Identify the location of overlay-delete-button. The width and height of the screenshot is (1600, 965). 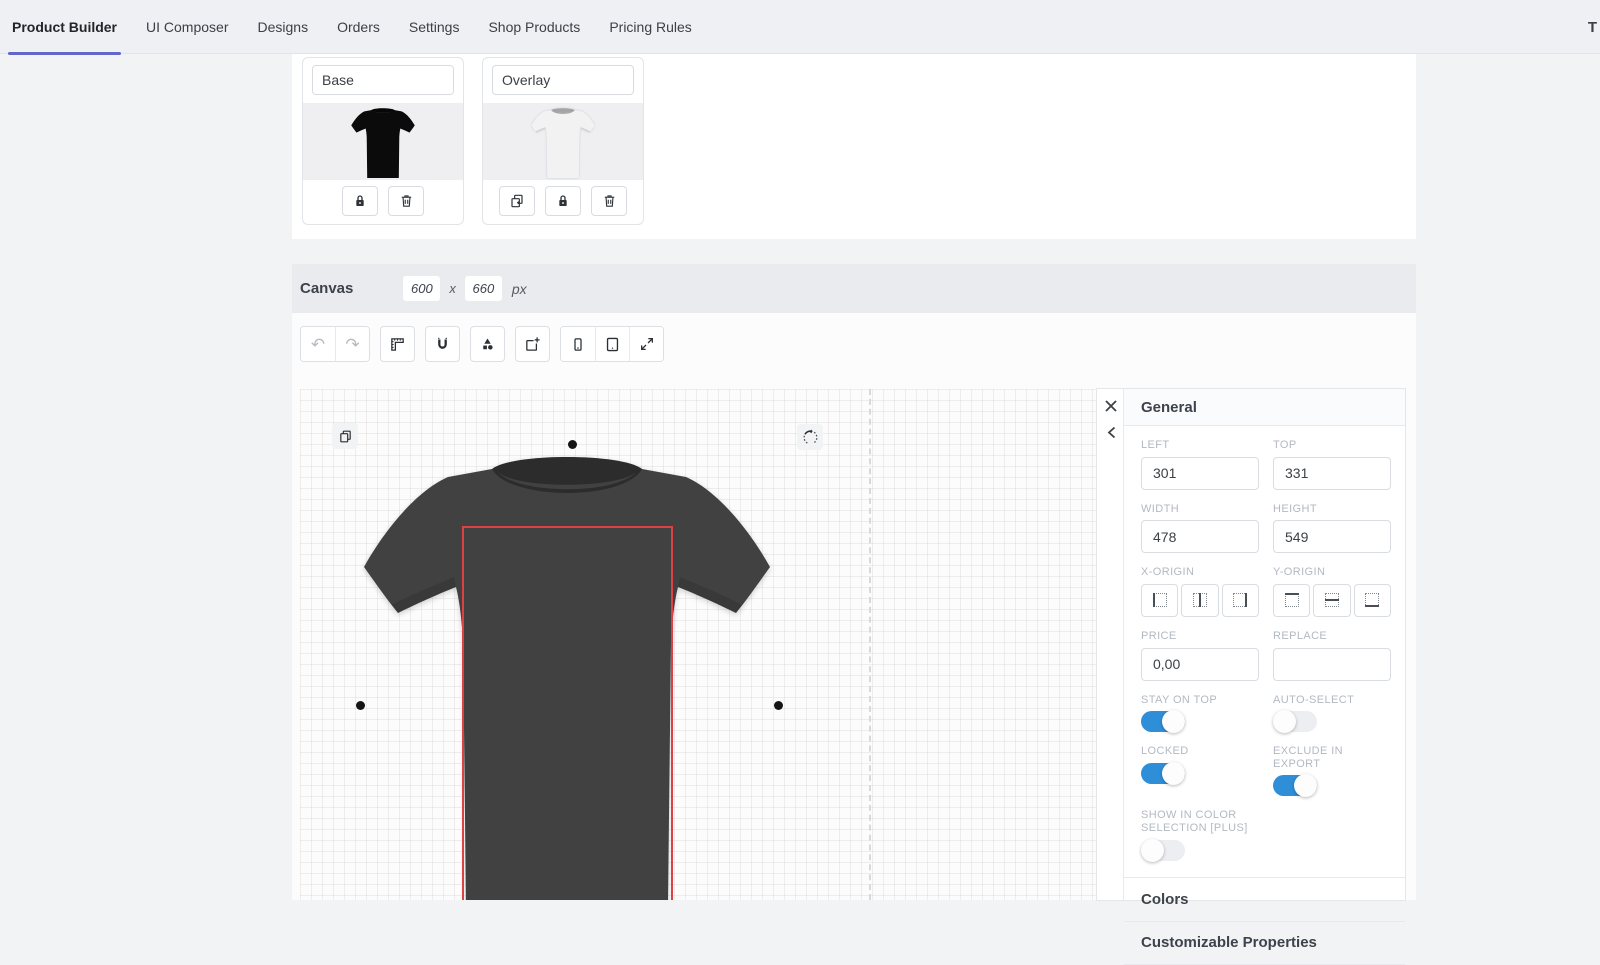
(609, 201).